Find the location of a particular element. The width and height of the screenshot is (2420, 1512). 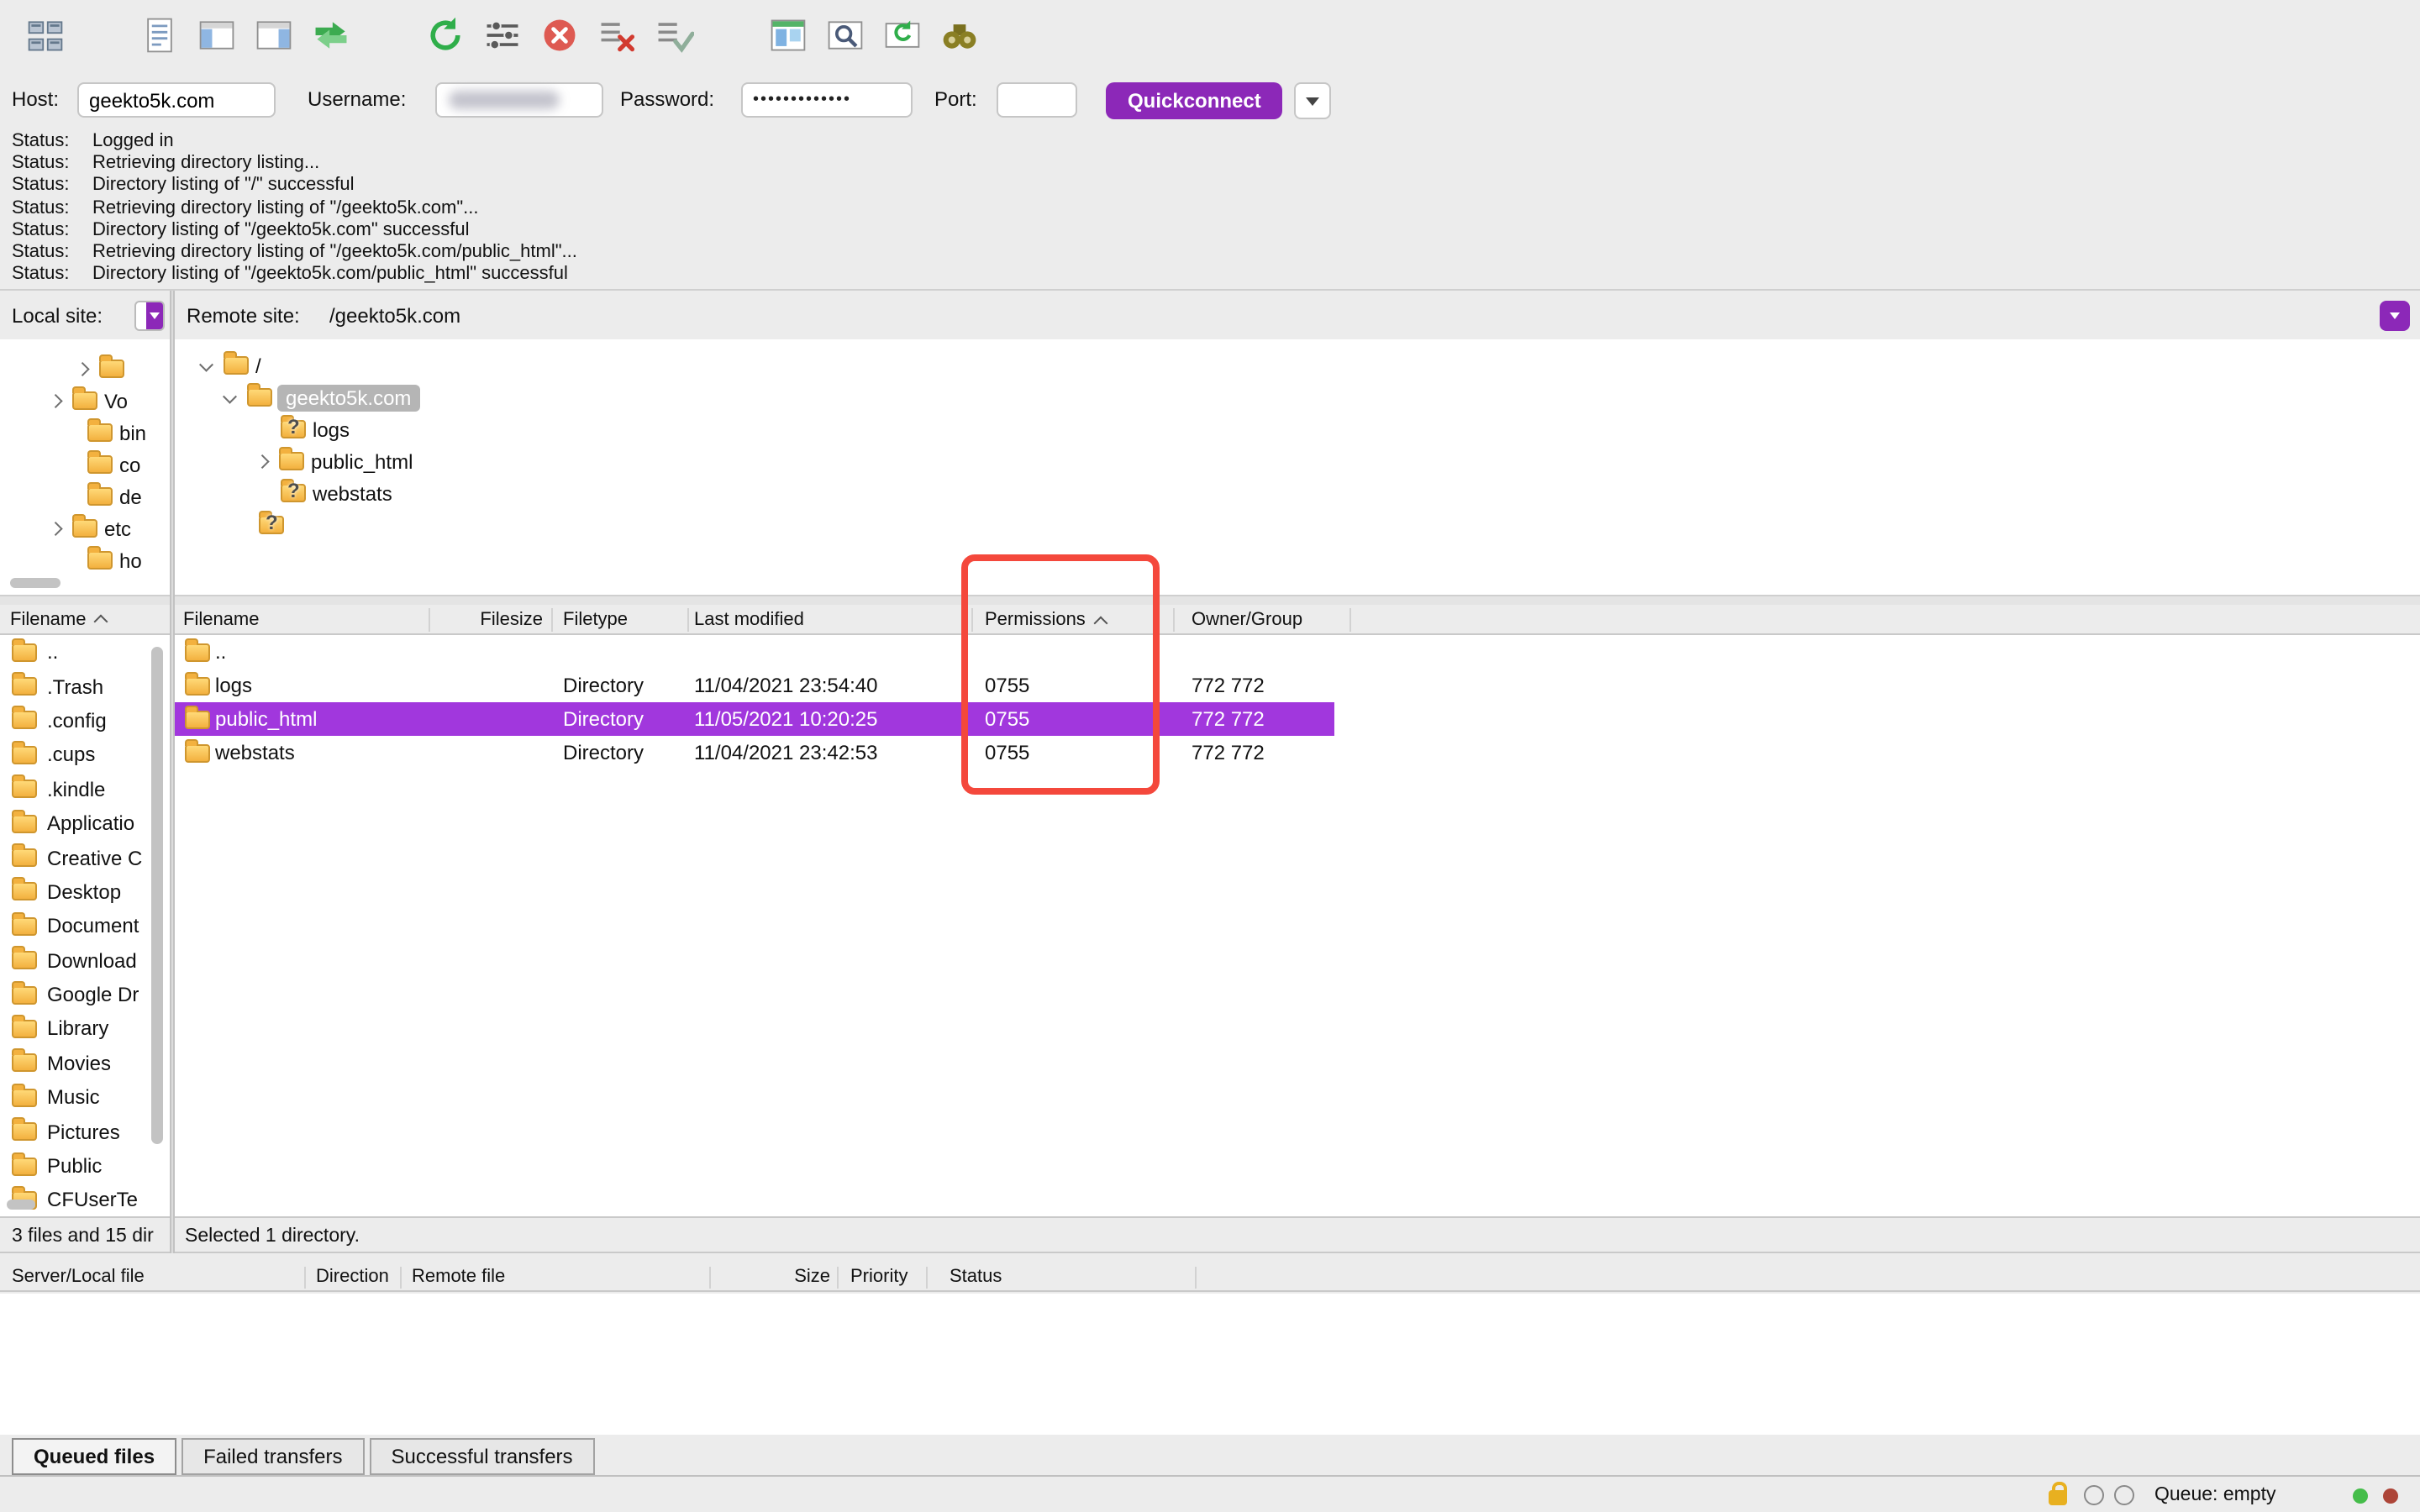

port-input is located at coordinates (1037, 100).